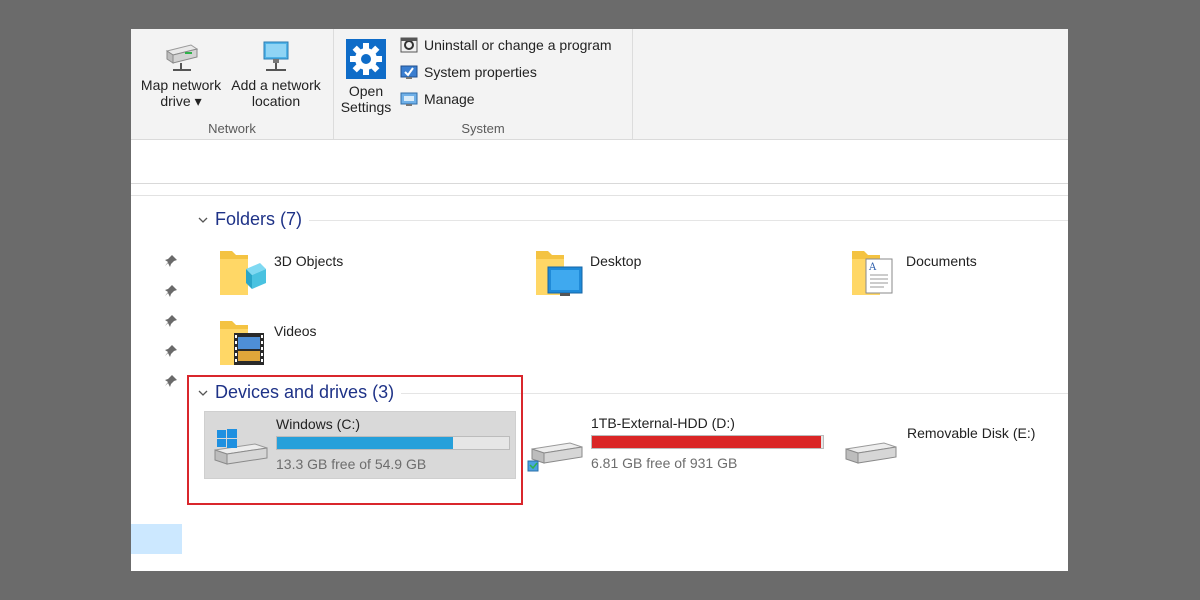 This screenshot has height=600, width=1200. Describe the element at coordinates (664, 463) in the screenshot. I see `drive-free-space: 6.81 GB free of 931 GB` at that location.